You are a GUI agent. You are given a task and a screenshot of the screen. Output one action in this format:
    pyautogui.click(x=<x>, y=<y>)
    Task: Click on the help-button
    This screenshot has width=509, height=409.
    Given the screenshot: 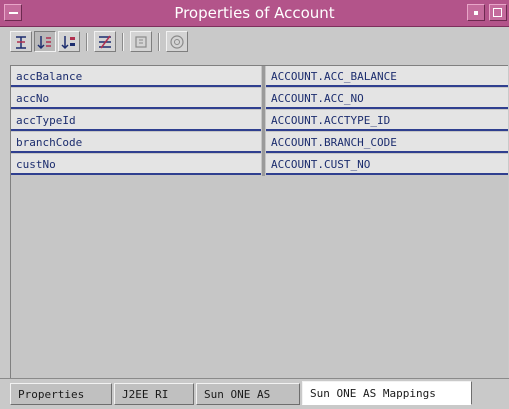 What is the action you would take?
    pyautogui.click(x=177, y=41)
    